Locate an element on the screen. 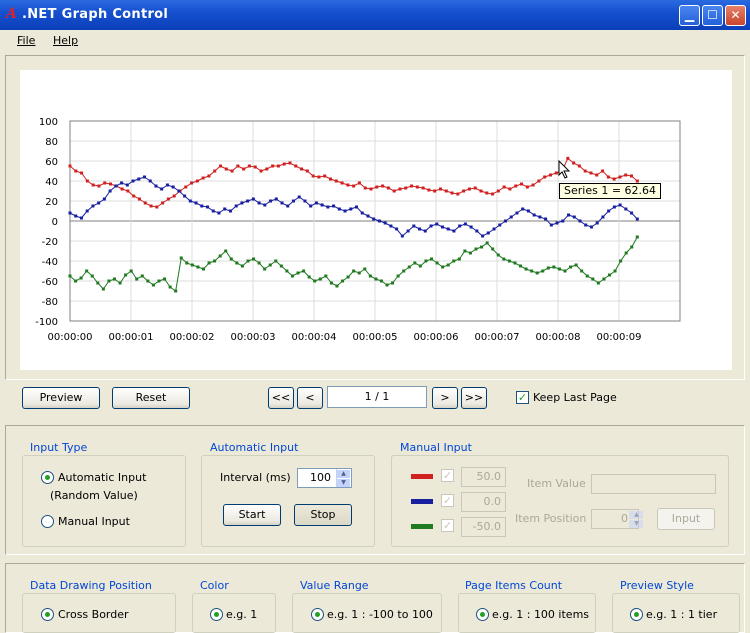 This screenshot has height=633, width=750. page-items-radio is located at coordinates (482, 614).